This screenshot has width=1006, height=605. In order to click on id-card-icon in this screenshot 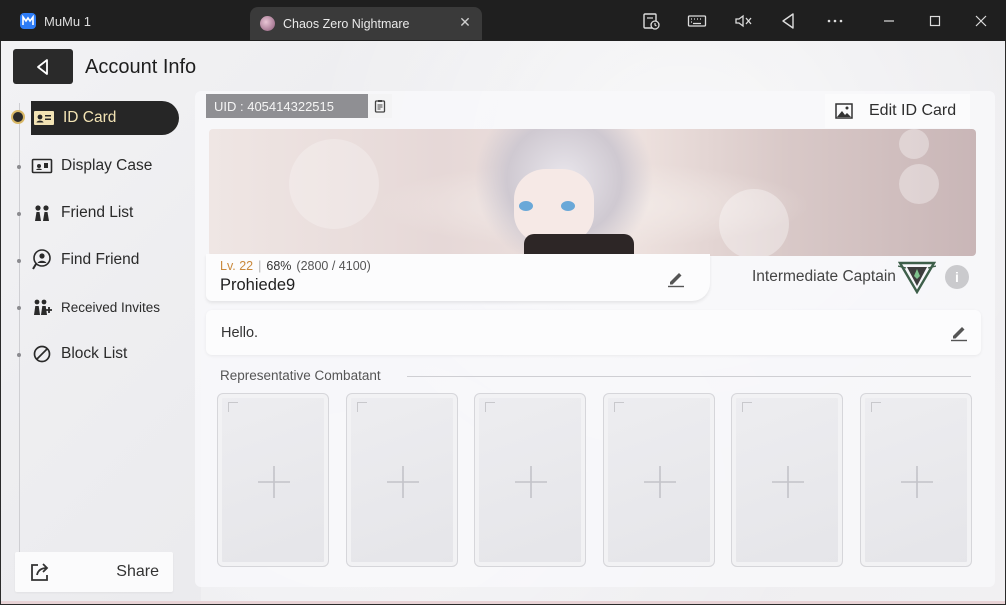, I will do `click(44, 118)`.